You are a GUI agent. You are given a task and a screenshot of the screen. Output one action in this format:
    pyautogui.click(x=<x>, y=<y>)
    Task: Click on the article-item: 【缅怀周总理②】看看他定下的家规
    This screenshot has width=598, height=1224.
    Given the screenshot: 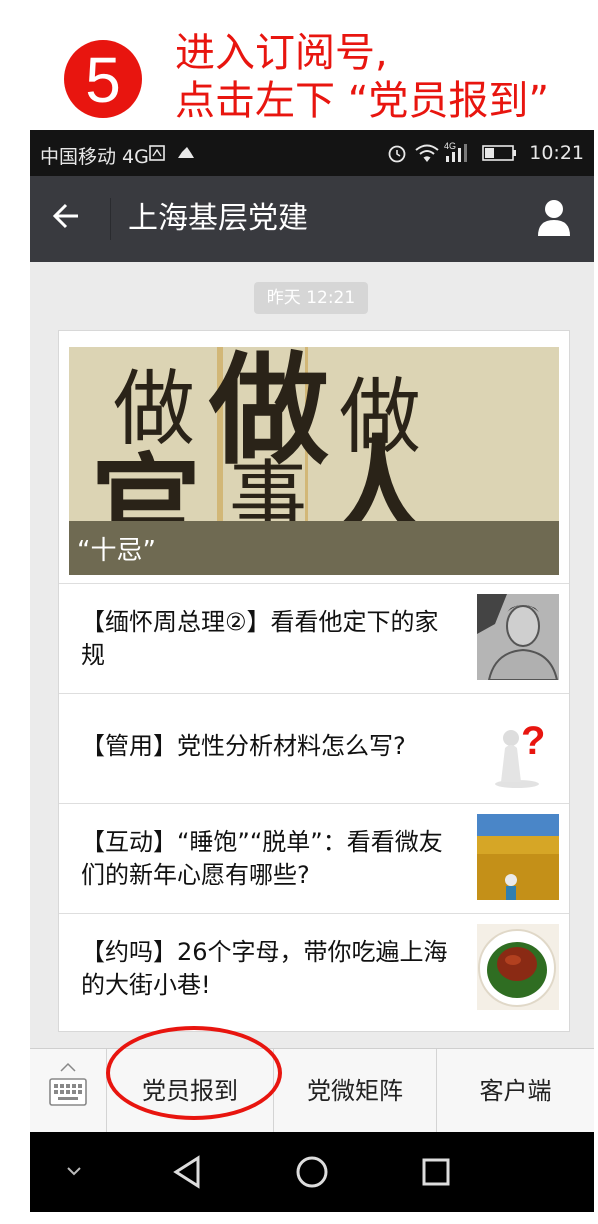 What is the action you would take?
    pyautogui.click(x=314, y=638)
    